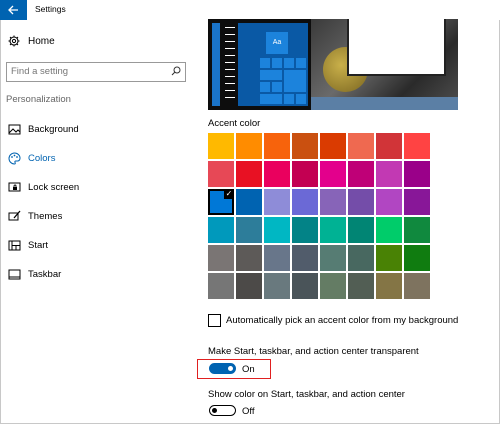 Image resolution: width=500 pixels, height=424 pixels. I want to click on sidebar-item-label: Themes, so click(45, 216).